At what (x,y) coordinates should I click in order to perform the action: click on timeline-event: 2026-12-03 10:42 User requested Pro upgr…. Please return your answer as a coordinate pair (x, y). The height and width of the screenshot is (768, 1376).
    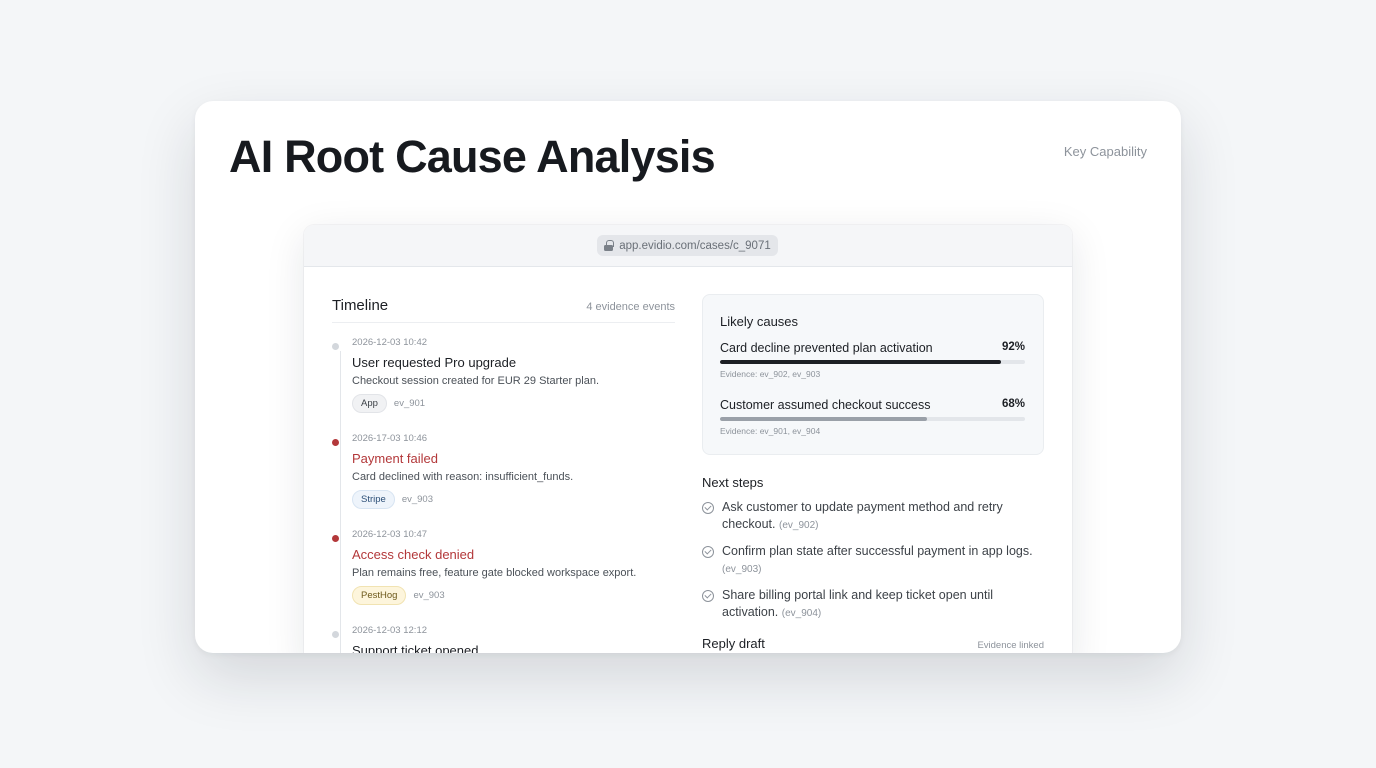
    Looking at the image, I should click on (503, 385).